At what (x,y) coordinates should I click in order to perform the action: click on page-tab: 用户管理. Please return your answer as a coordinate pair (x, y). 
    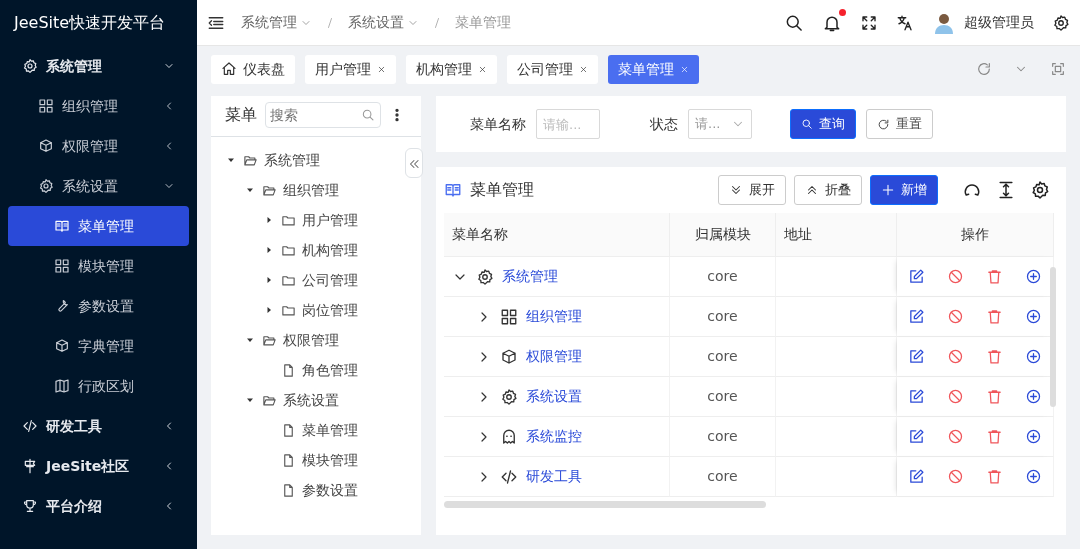
    Looking at the image, I should click on (350, 69).